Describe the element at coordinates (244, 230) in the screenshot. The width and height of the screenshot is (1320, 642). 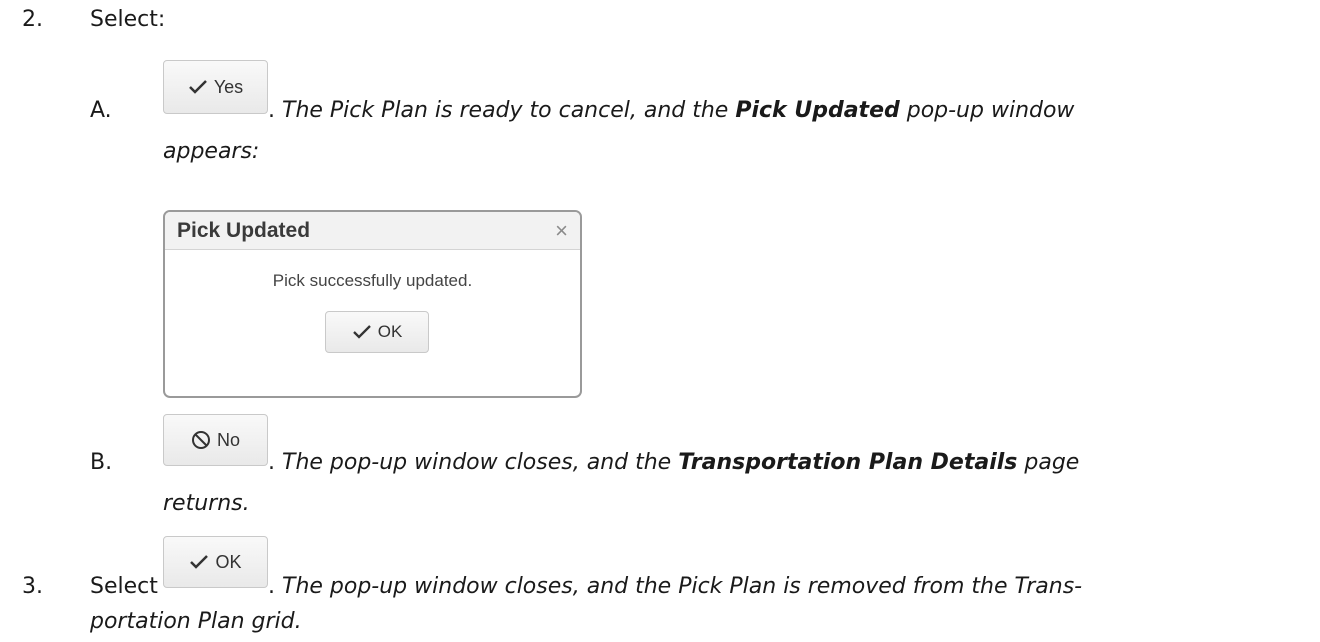
I see `dialog-title: Pick Updated` at that location.